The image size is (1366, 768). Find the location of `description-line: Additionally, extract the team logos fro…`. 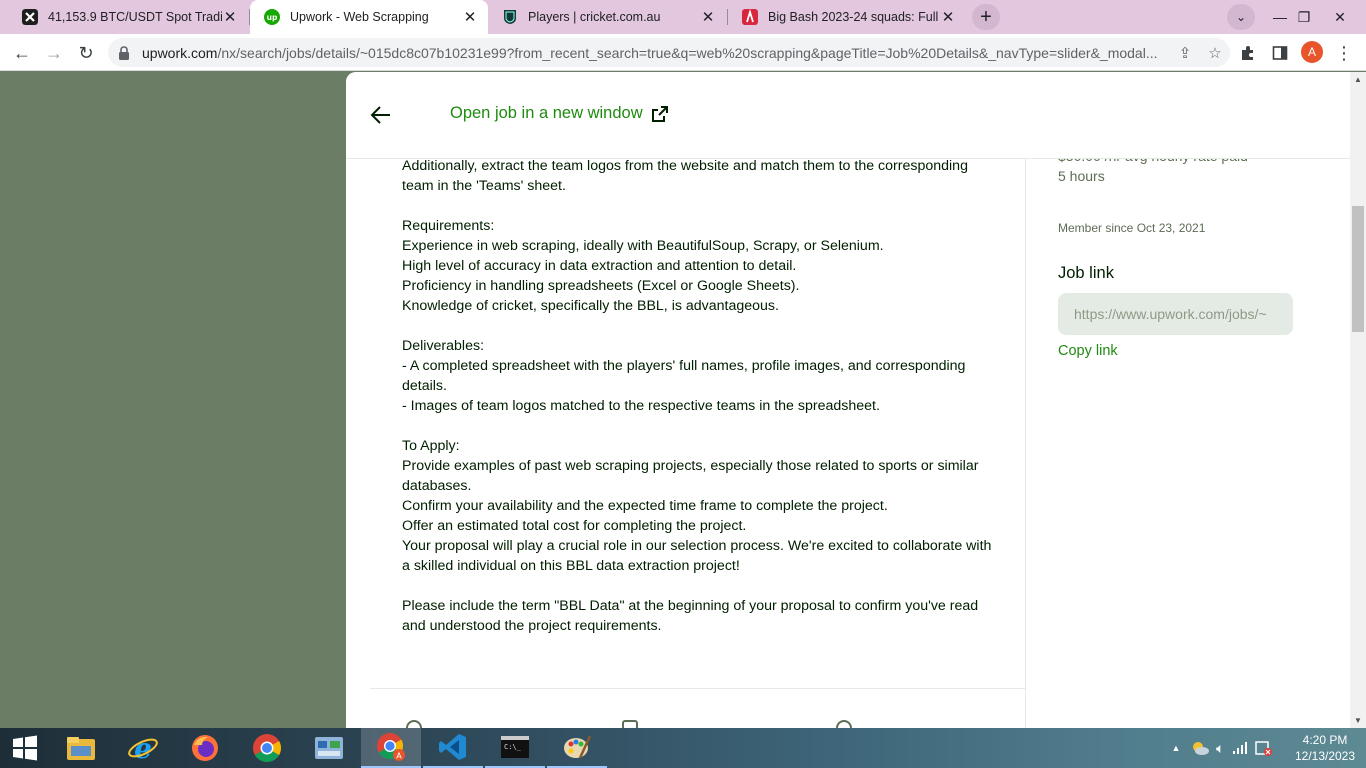

description-line: Additionally, extract the team logos fro… is located at coordinates (685, 176).